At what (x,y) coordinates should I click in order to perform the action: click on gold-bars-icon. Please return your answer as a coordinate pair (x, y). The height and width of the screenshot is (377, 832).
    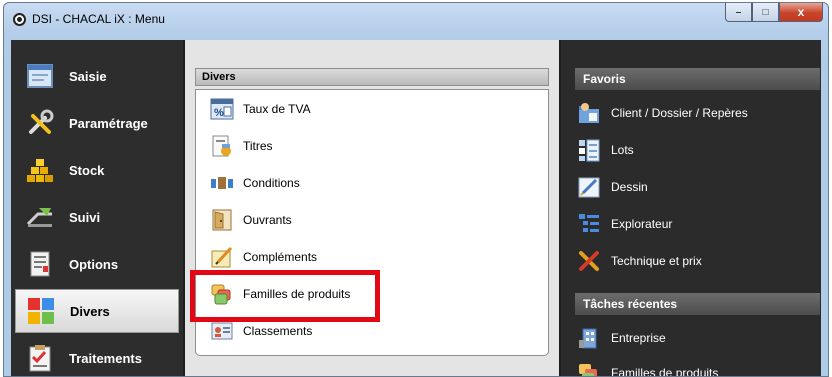
    Looking at the image, I should click on (40, 170).